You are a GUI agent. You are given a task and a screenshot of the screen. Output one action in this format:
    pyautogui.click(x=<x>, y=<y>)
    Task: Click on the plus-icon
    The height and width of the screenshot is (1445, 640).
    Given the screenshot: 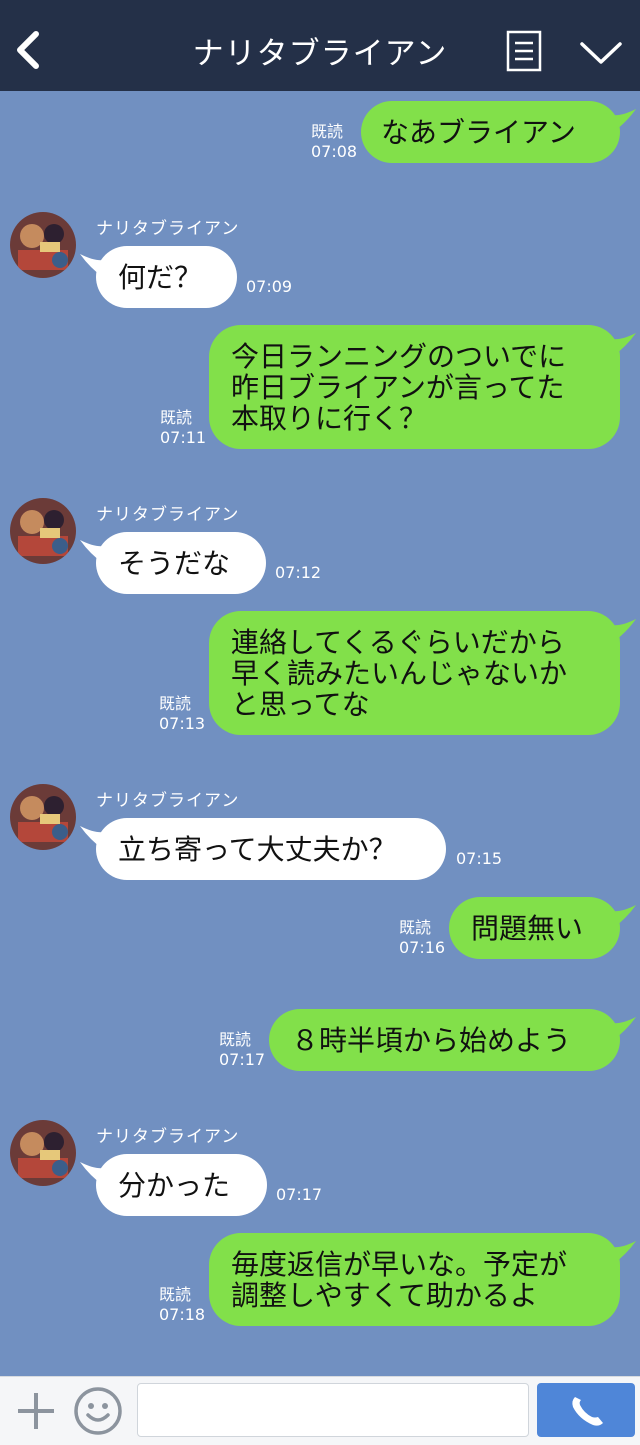 What is the action you would take?
    pyautogui.click(x=36, y=1411)
    